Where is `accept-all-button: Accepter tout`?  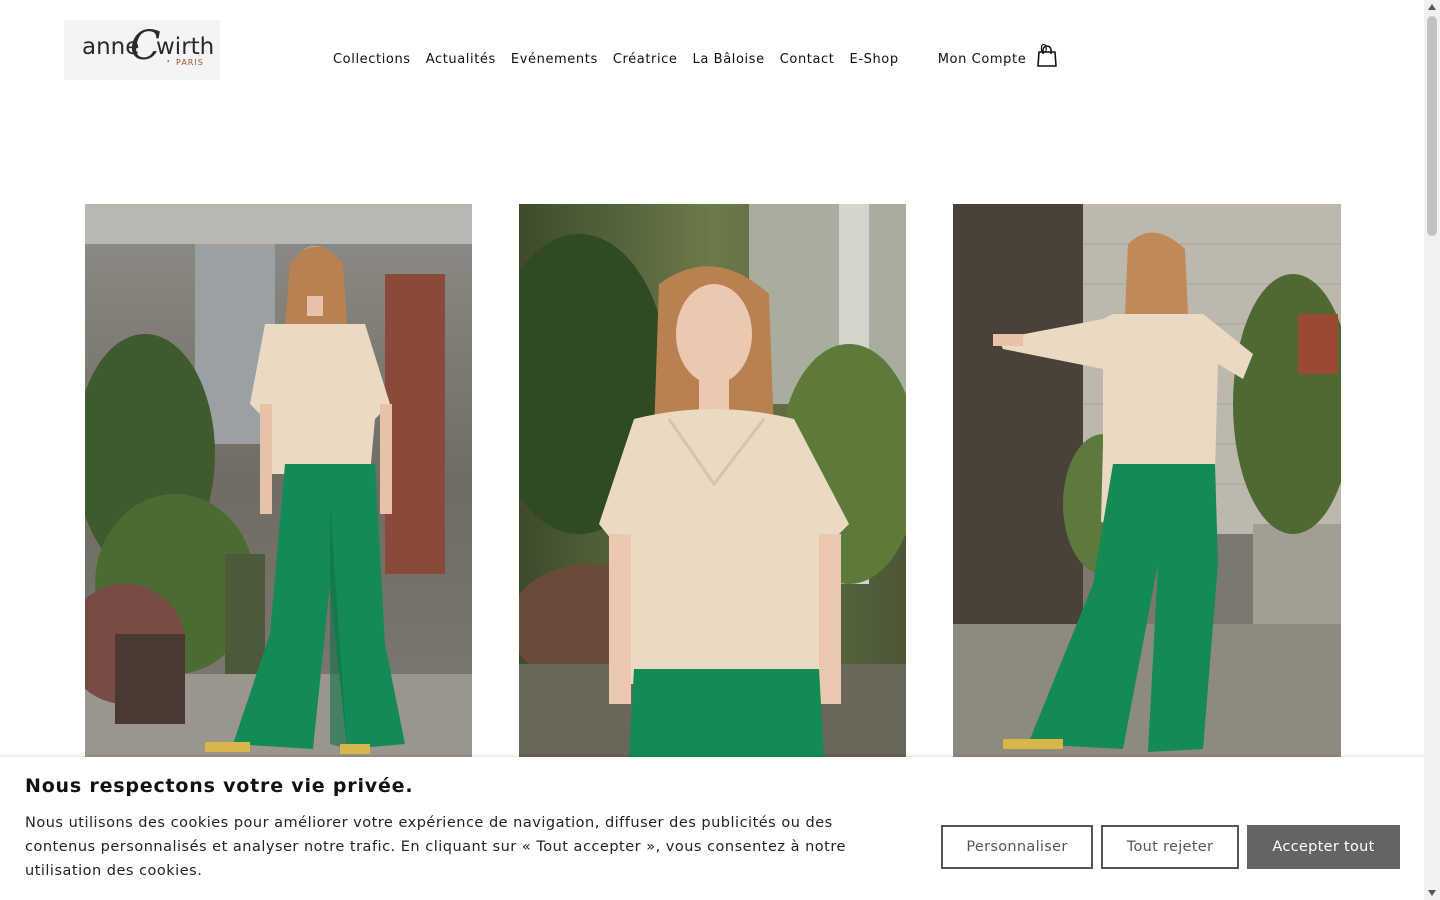 accept-all-button: Accepter tout is located at coordinates (1323, 847).